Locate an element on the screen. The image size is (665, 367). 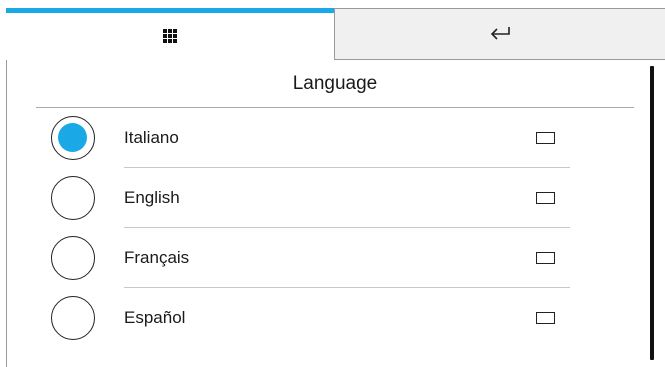
tab-menu is located at coordinates (170, 34).